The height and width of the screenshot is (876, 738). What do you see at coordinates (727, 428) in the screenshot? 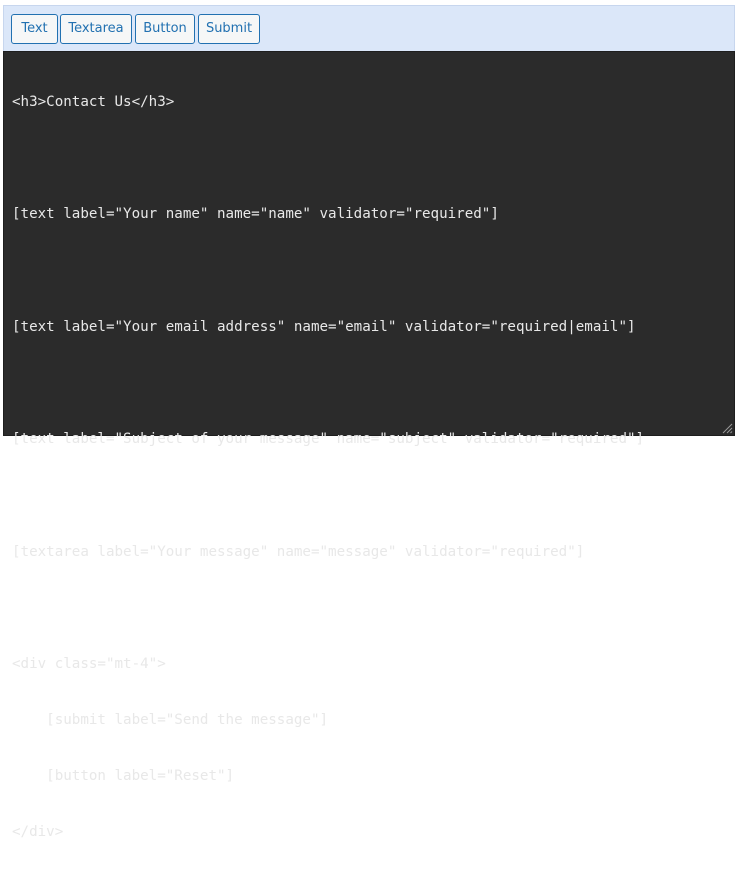
I see `resize-grip-icon` at bounding box center [727, 428].